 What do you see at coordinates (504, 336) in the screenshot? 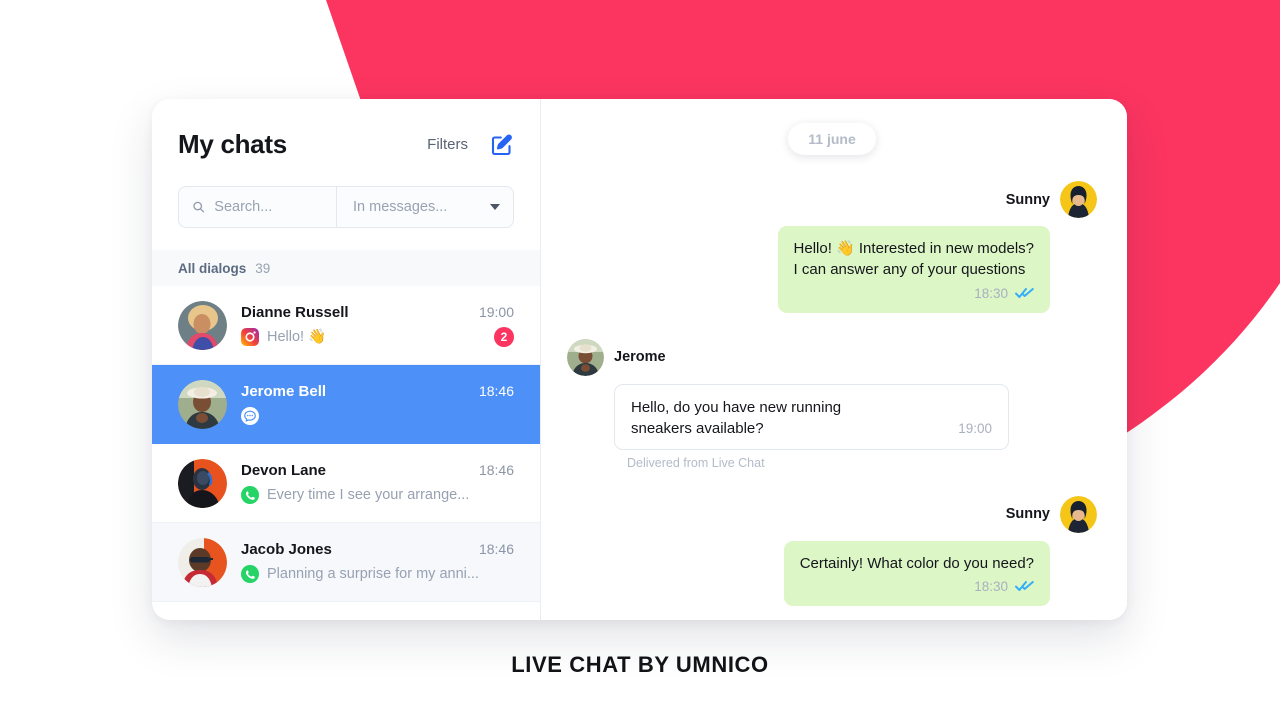
I see `unread-badge: 2` at bounding box center [504, 336].